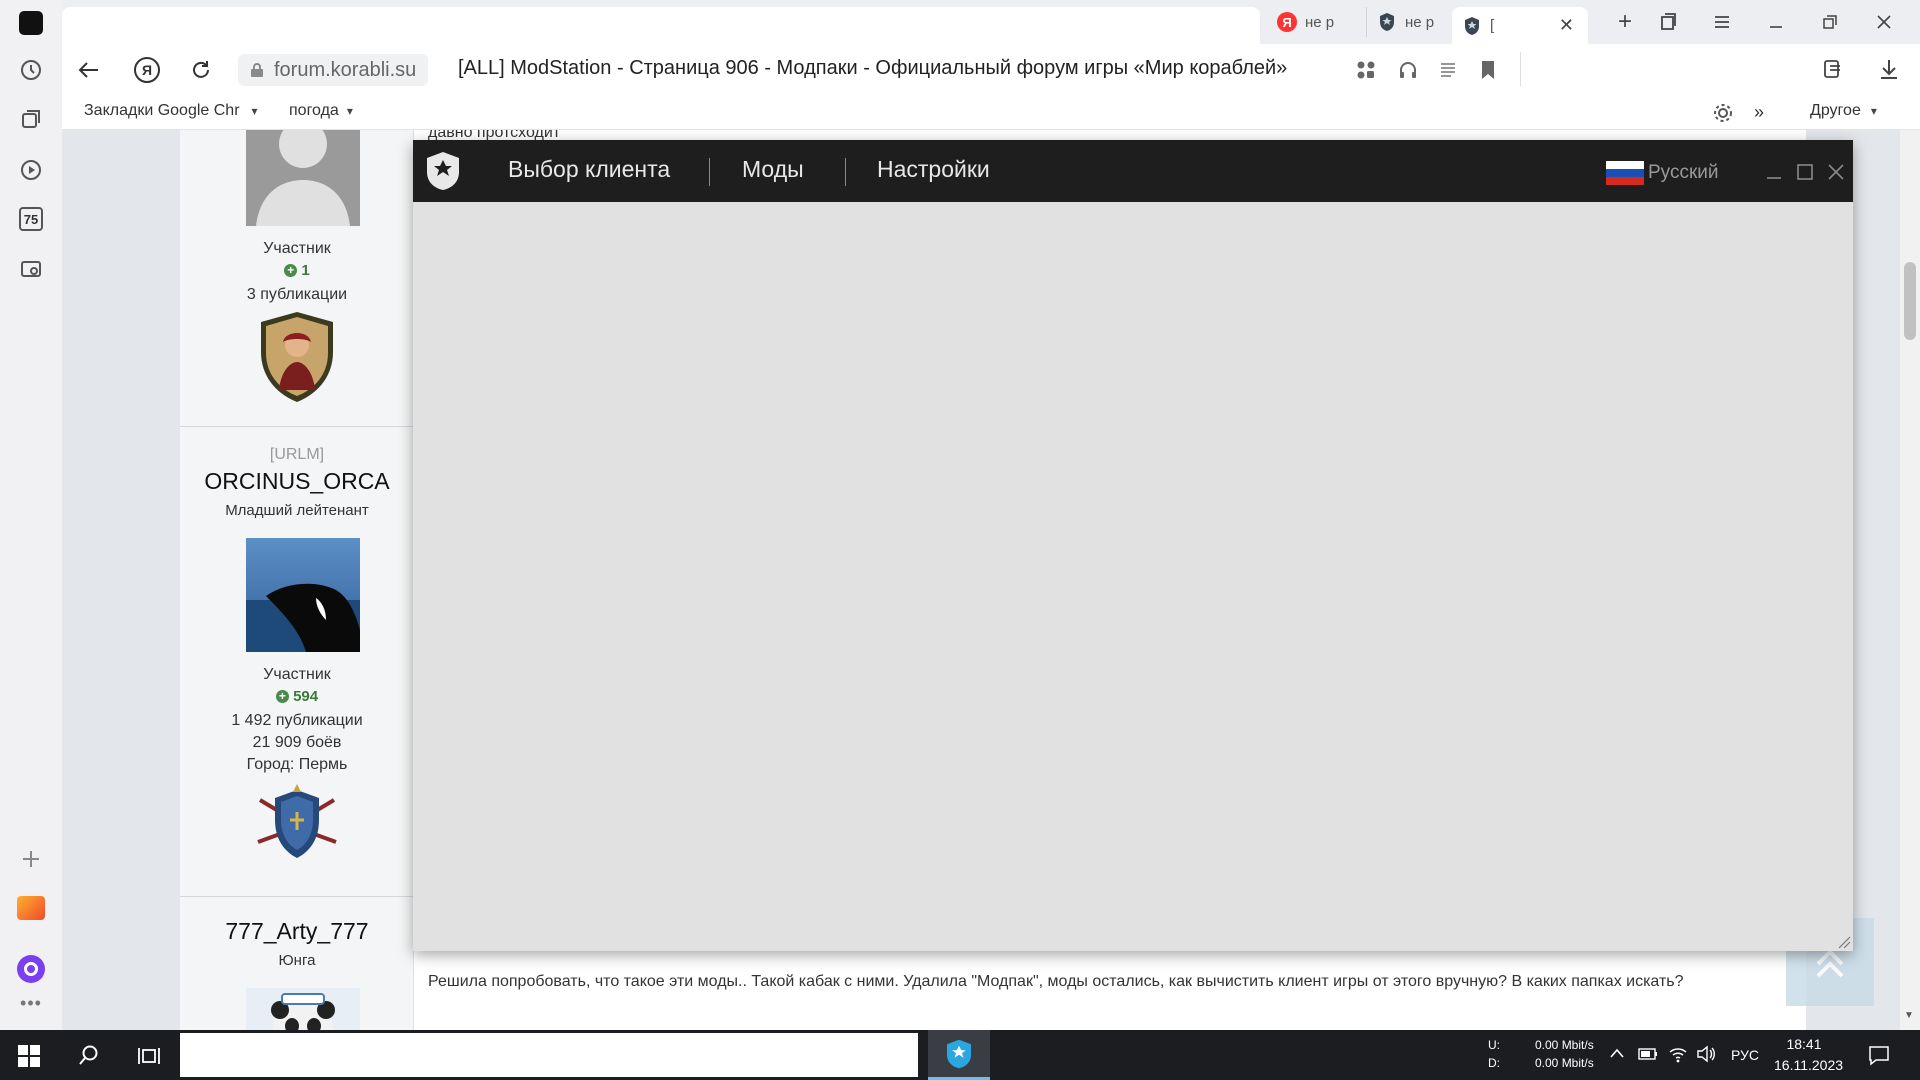  I want to click on url-field: forum.korabli.su, so click(333, 70).